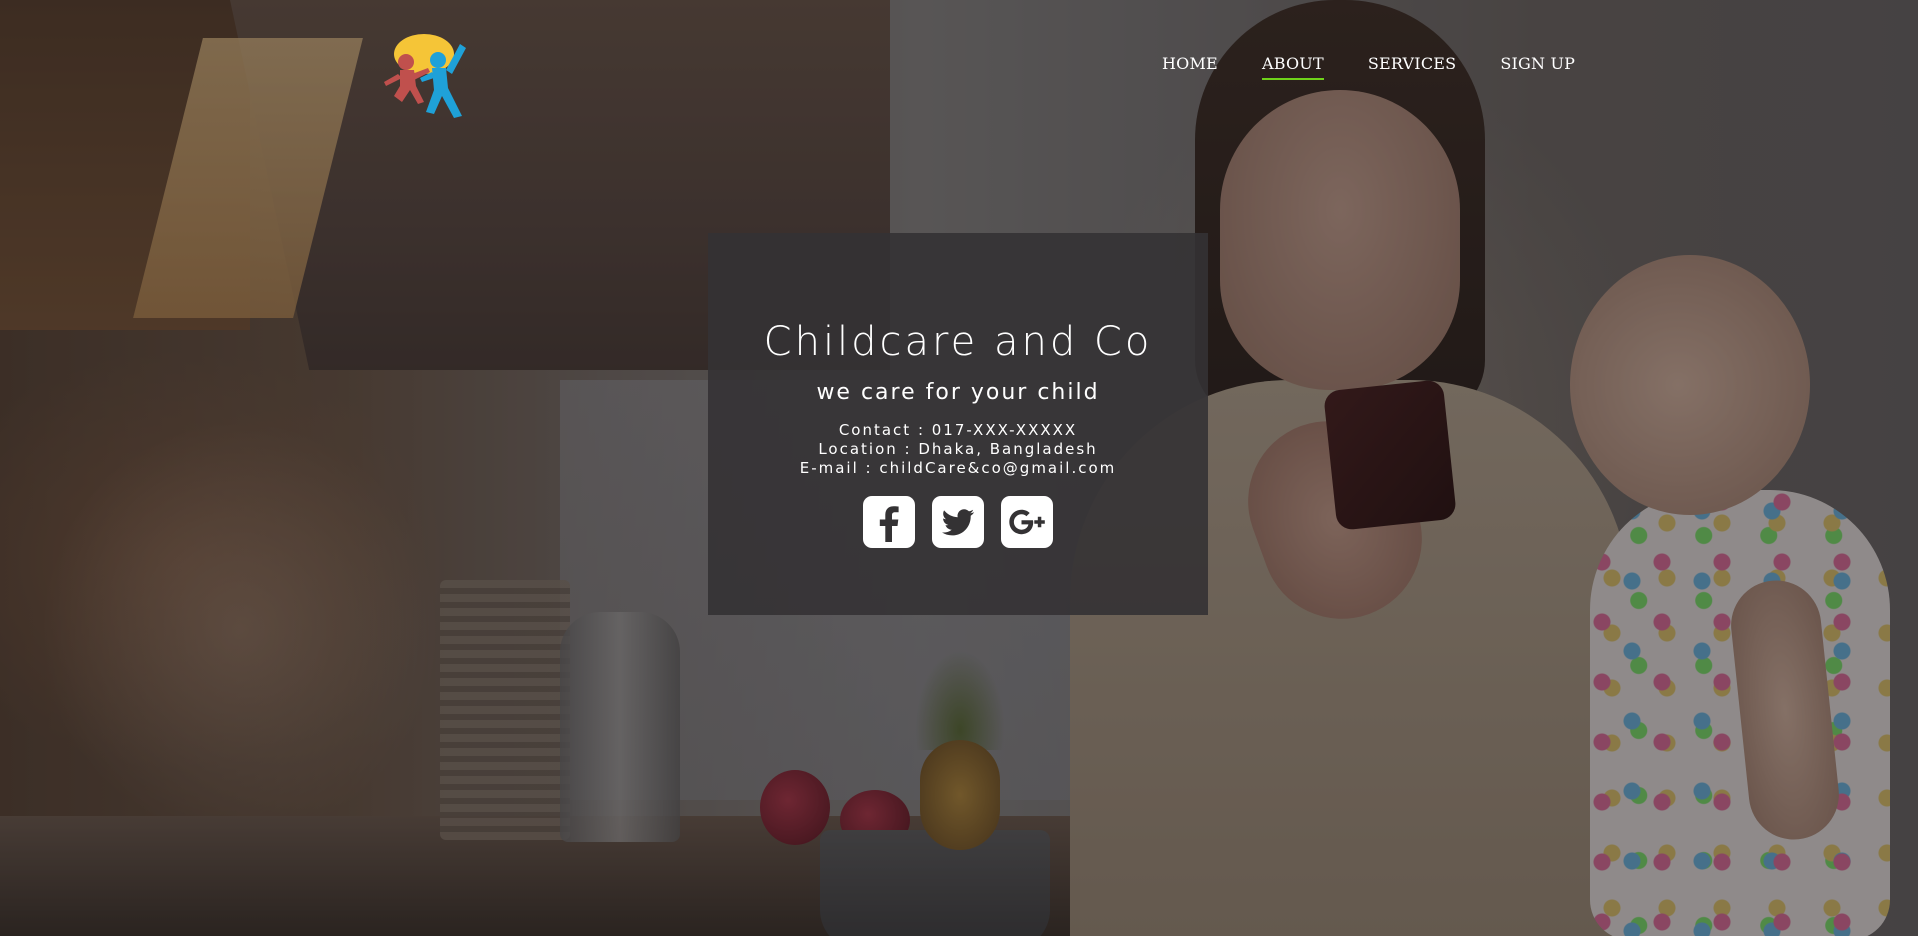  I want to click on nav-home: HOME, so click(1190, 67).